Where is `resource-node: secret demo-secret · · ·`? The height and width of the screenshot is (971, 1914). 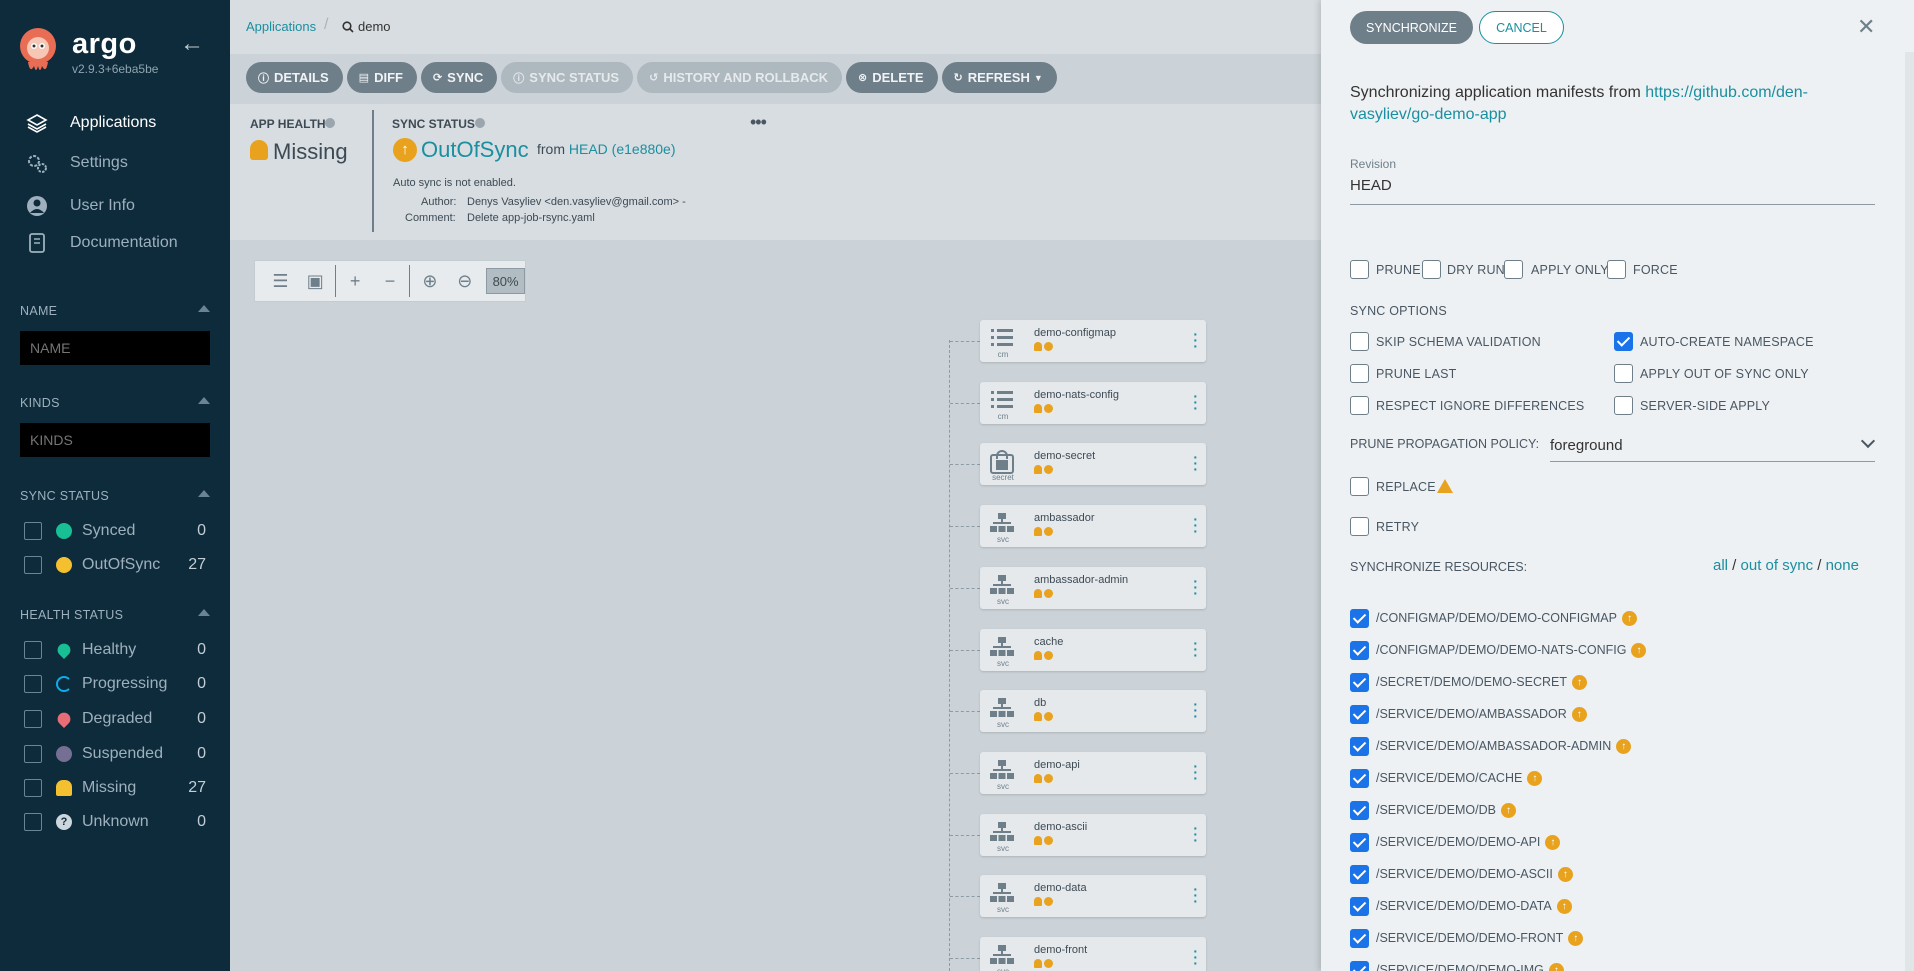 resource-node: secret demo-secret · · · is located at coordinates (1093, 464).